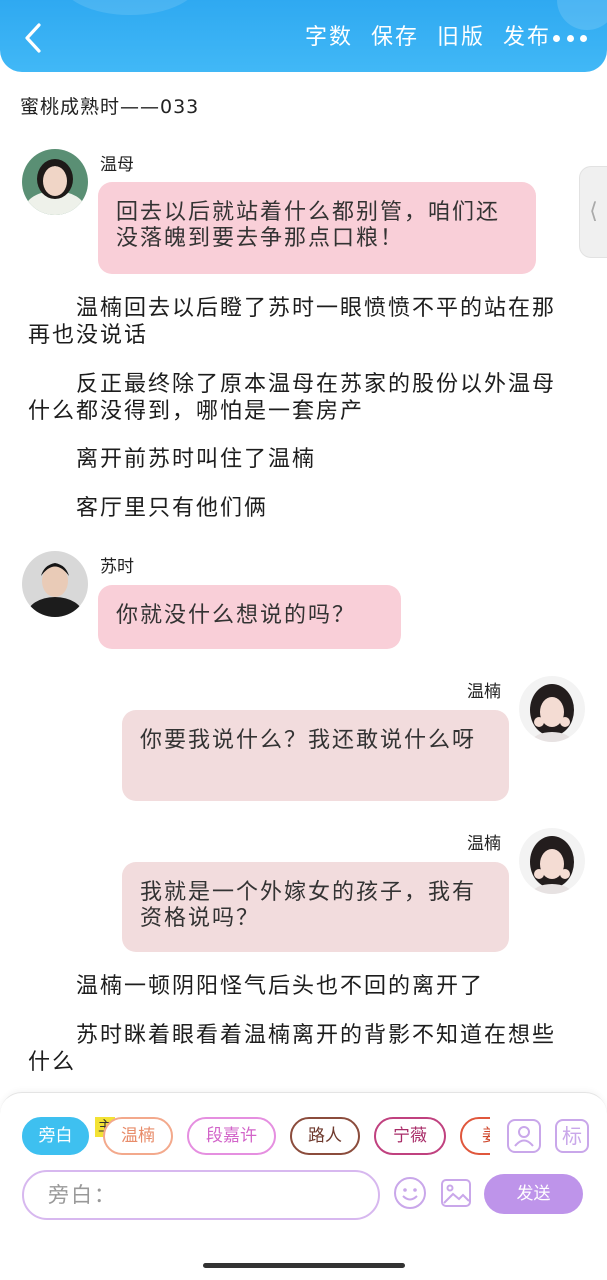  What do you see at coordinates (303, 36) in the screenshot?
I see `top-navigation-bar: 字数 保存 旧版 发布` at bounding box center [303, 36].